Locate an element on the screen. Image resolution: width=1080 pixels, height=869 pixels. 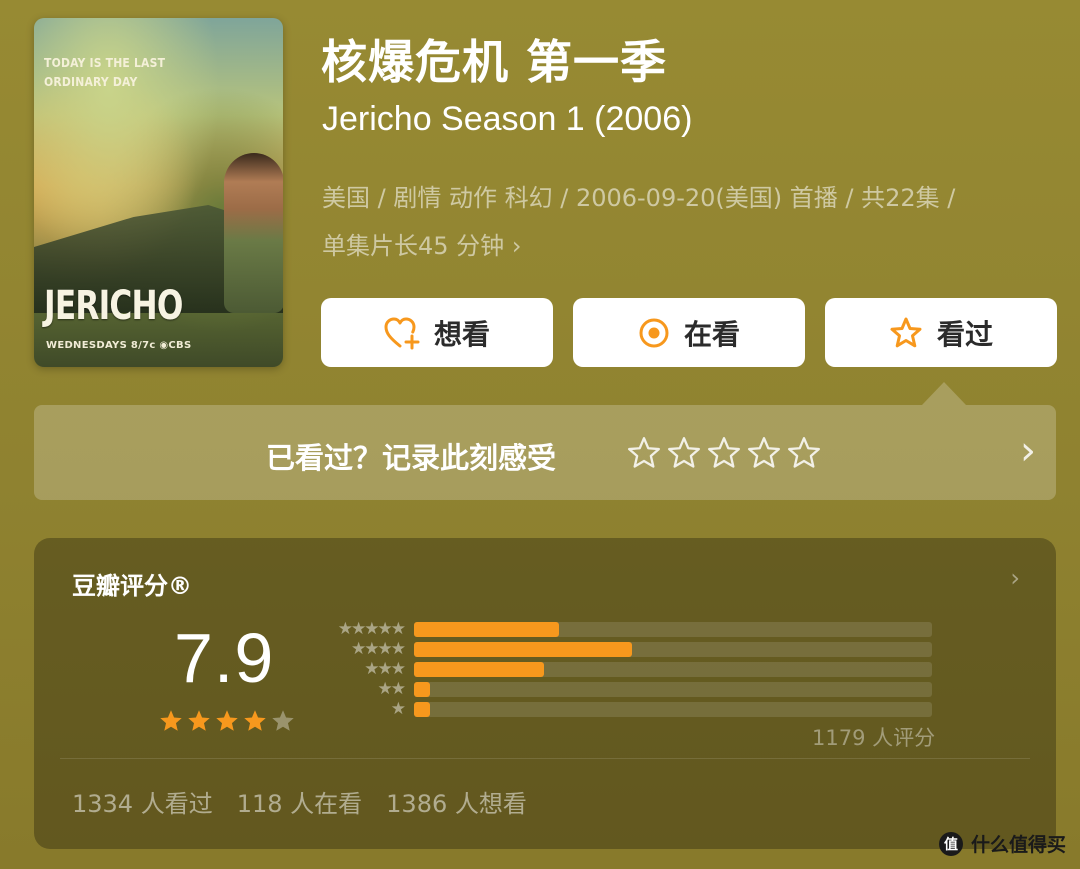
poster-network: CBS is located at coordinates (180, 345).